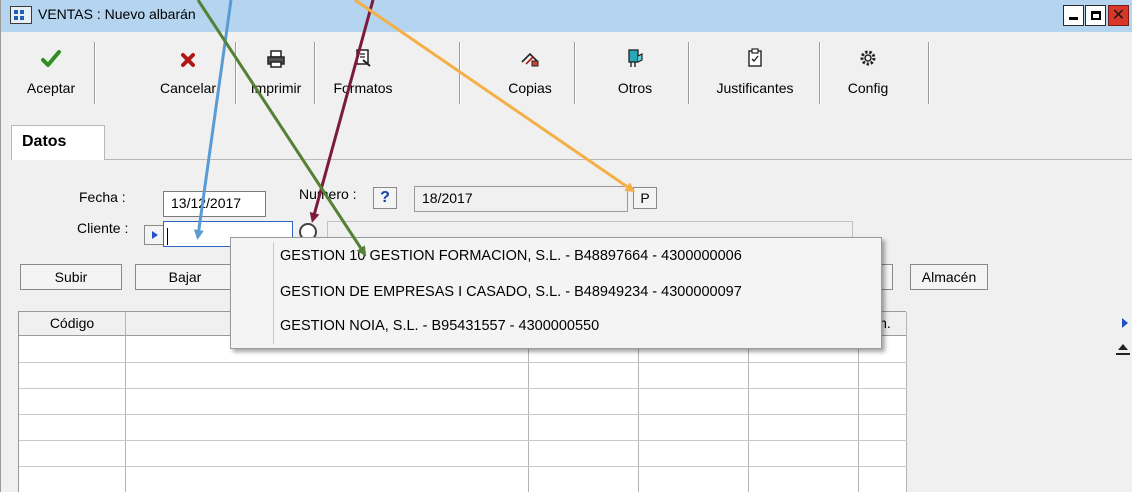 The image size is (1132, 492). Describe the element at coordinates (755, 88) in the screenshot. I see `justificantes-label: Justificantes` at that location.